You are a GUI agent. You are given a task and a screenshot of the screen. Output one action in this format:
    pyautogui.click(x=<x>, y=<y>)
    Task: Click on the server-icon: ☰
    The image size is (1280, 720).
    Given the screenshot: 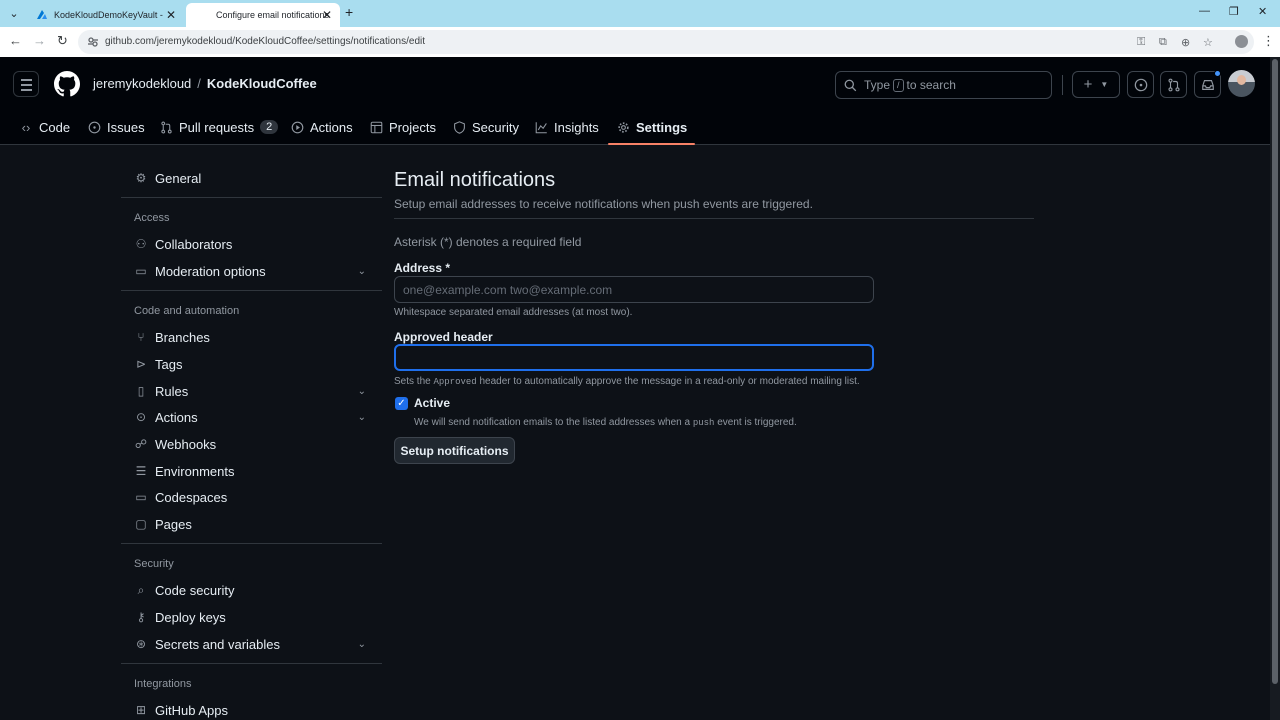 What is the action you would take?
    pyautogui.click(x=141, y=471)
    